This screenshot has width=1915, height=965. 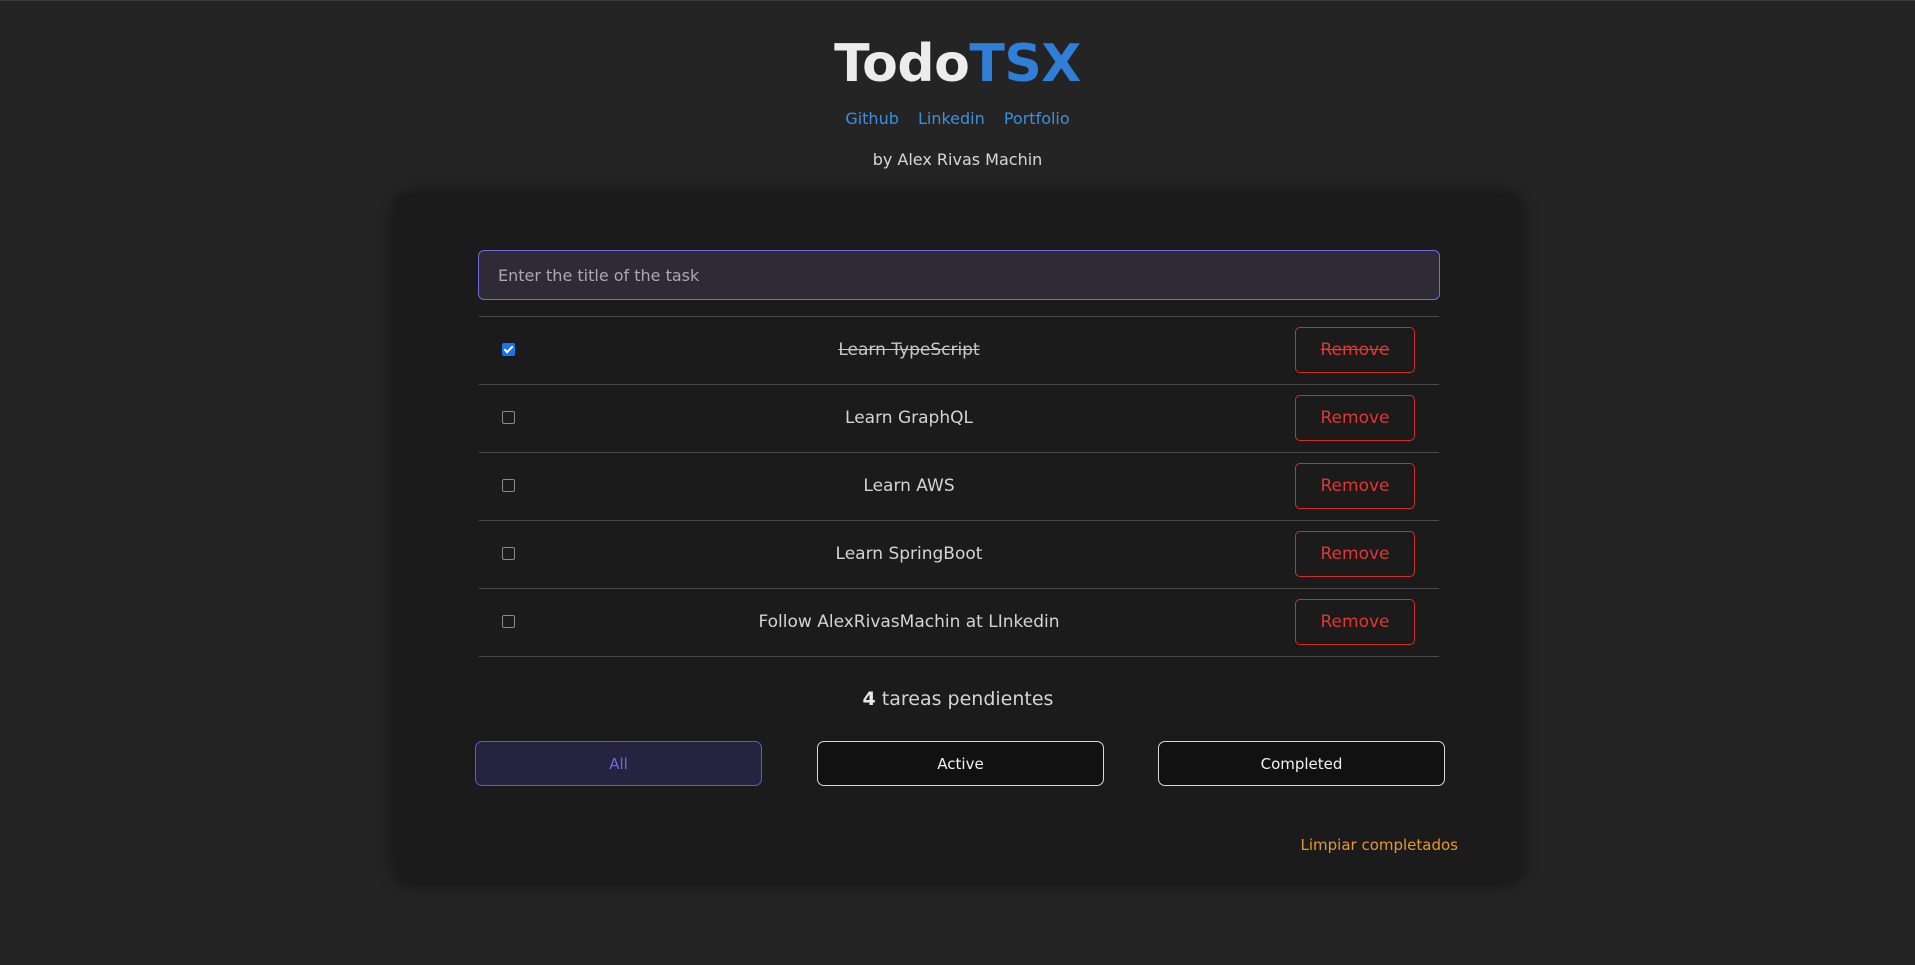 What do you see at coordinates (967, 699) in the screenshot?
I see `pending-text: tareas pendientes` at bounding box center [967, 699].